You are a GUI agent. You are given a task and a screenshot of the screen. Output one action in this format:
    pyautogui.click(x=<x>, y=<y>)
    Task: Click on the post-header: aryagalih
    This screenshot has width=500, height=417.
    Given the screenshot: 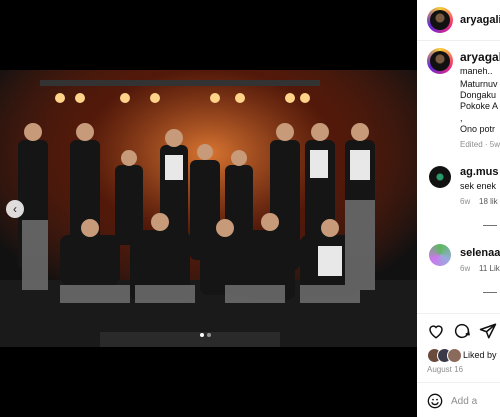 What is the action you would take?
    pyautogui.click(x=458, y=20)
    